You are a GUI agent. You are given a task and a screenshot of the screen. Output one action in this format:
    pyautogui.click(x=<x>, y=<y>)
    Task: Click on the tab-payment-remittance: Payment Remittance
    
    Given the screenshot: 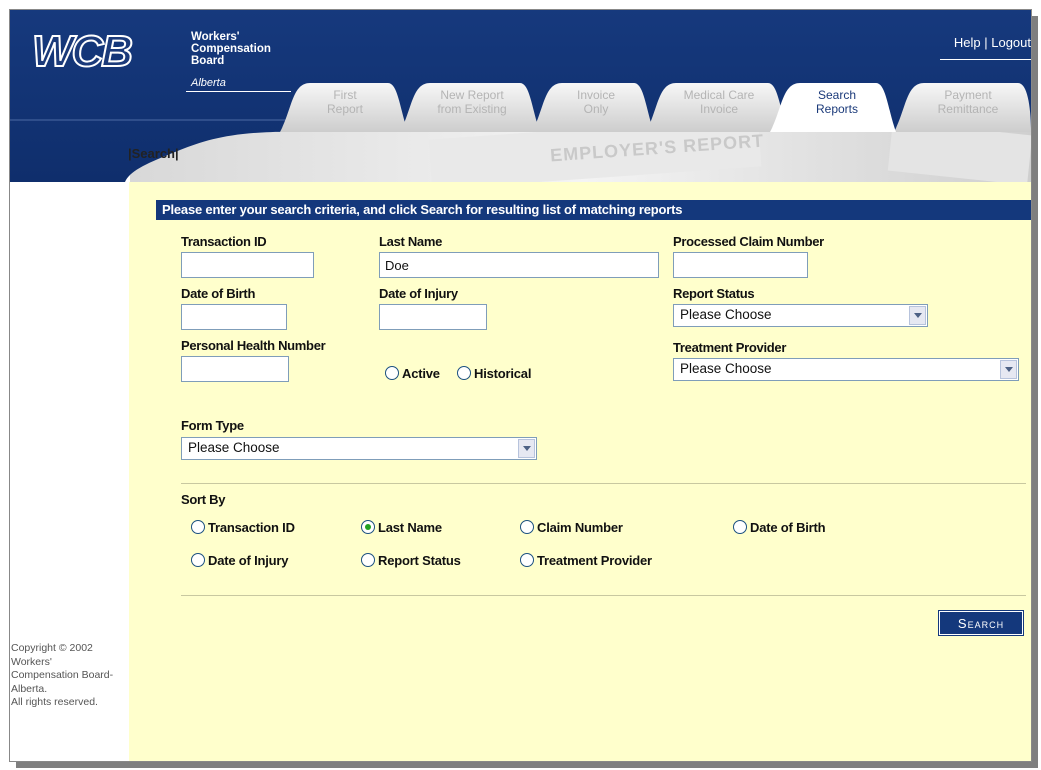 What is the action you would take?
    pyautogui.click(x=968, y=105)
    